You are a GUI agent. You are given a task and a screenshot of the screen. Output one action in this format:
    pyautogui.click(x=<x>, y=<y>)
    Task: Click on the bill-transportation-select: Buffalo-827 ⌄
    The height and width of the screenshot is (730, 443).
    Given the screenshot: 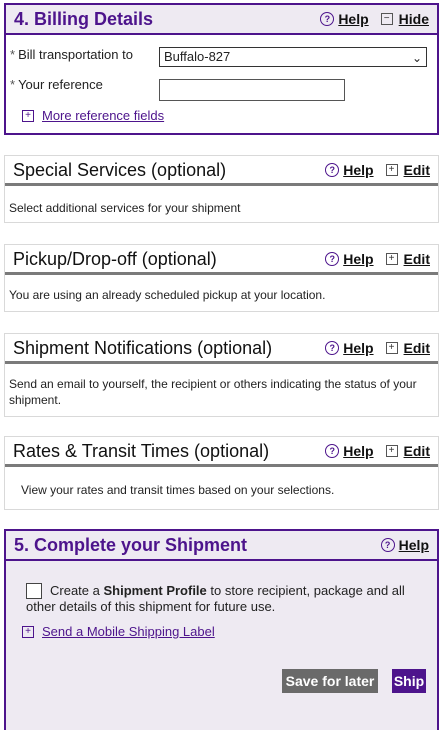 What is the action you would take?
    pyautogui.click(x=293, y=57)
    